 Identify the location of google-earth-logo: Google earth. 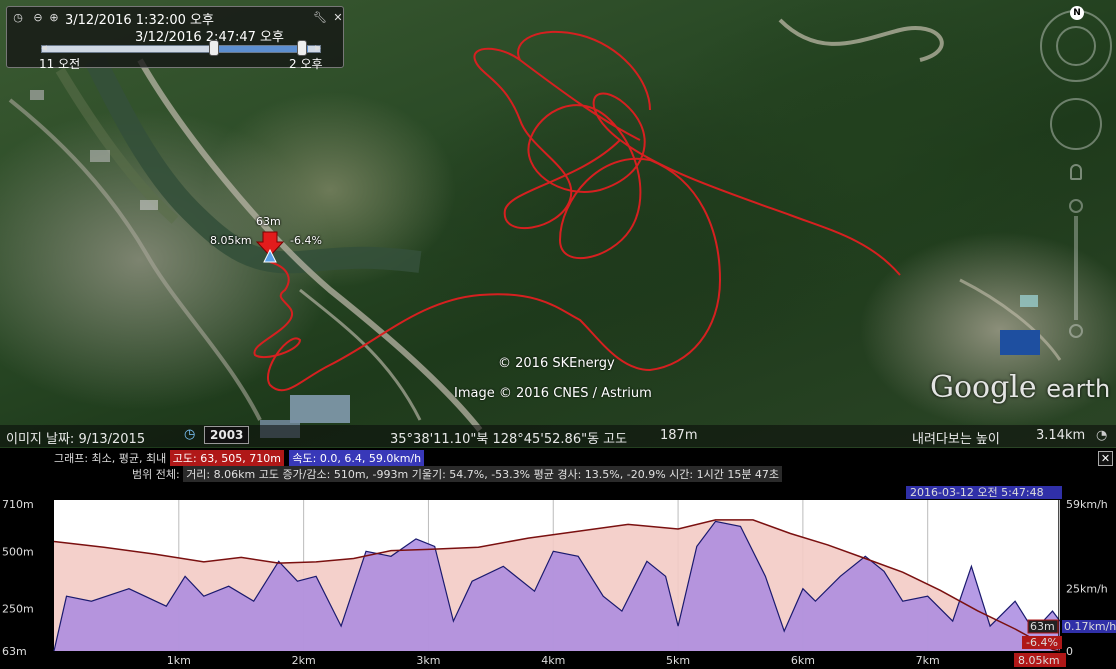
(1020, 387).